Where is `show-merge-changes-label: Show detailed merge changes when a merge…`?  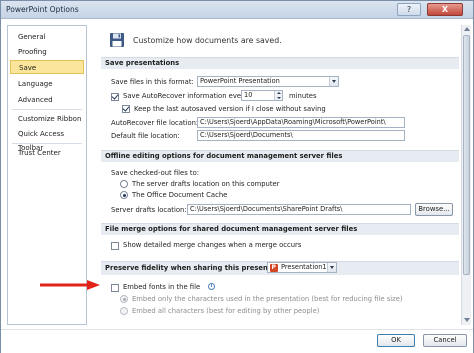
show-merge-changes-label: Show detailed merge changes when a merge… is located at coordinates (212, 245).